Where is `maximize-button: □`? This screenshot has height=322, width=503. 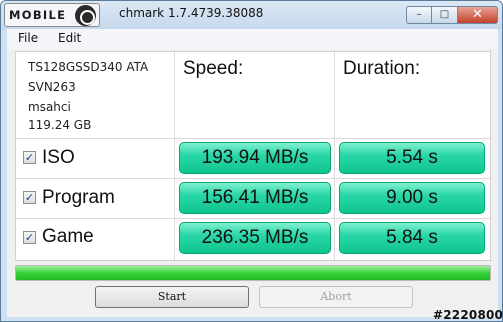 maximize-button: □ is located at coordinates (445, 15).